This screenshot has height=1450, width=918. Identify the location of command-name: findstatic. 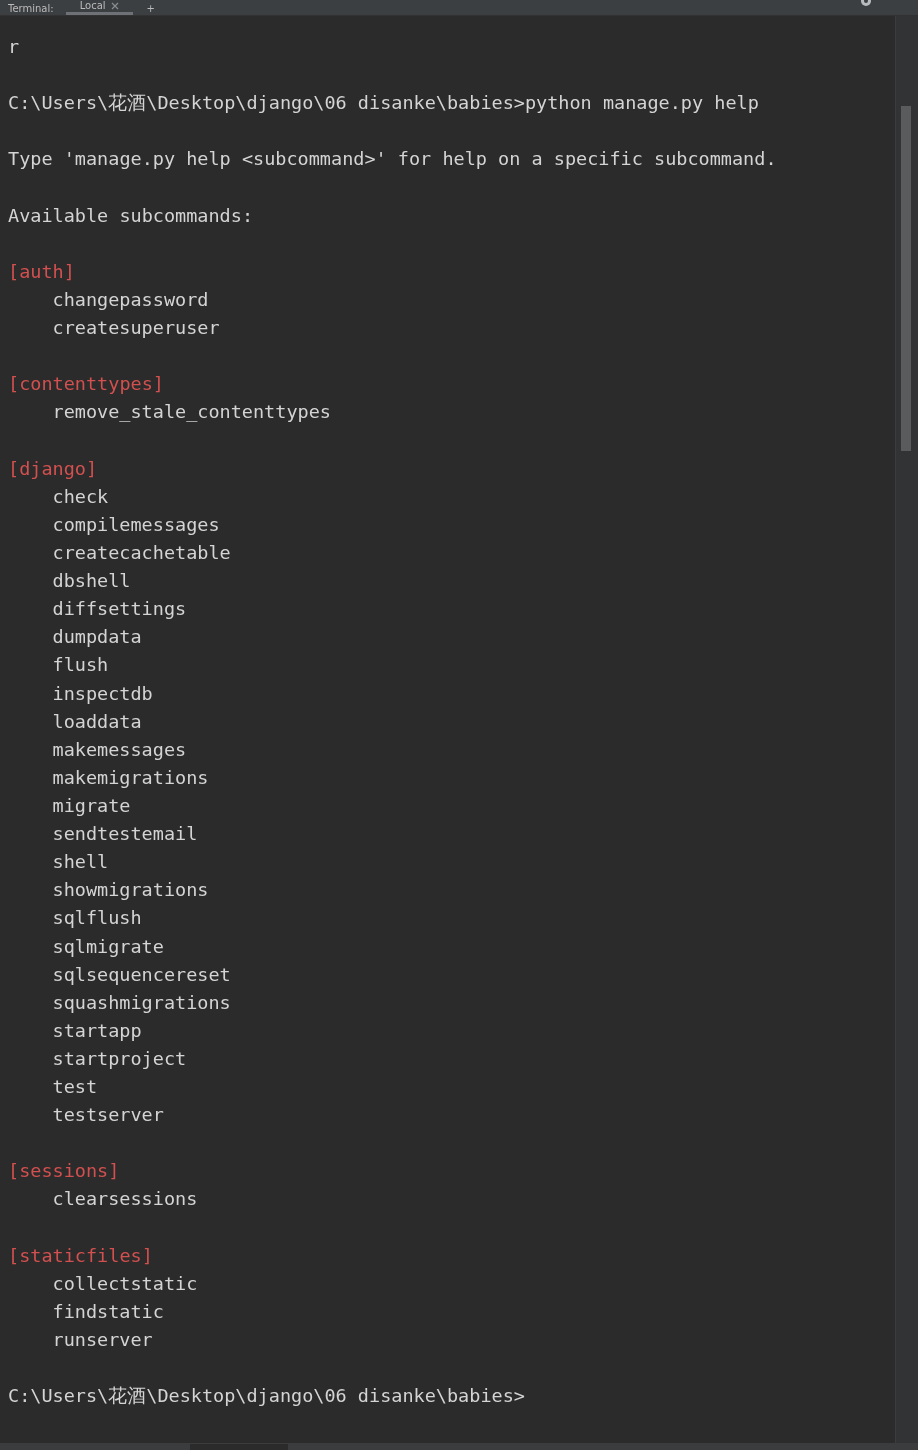
(108, 1311).